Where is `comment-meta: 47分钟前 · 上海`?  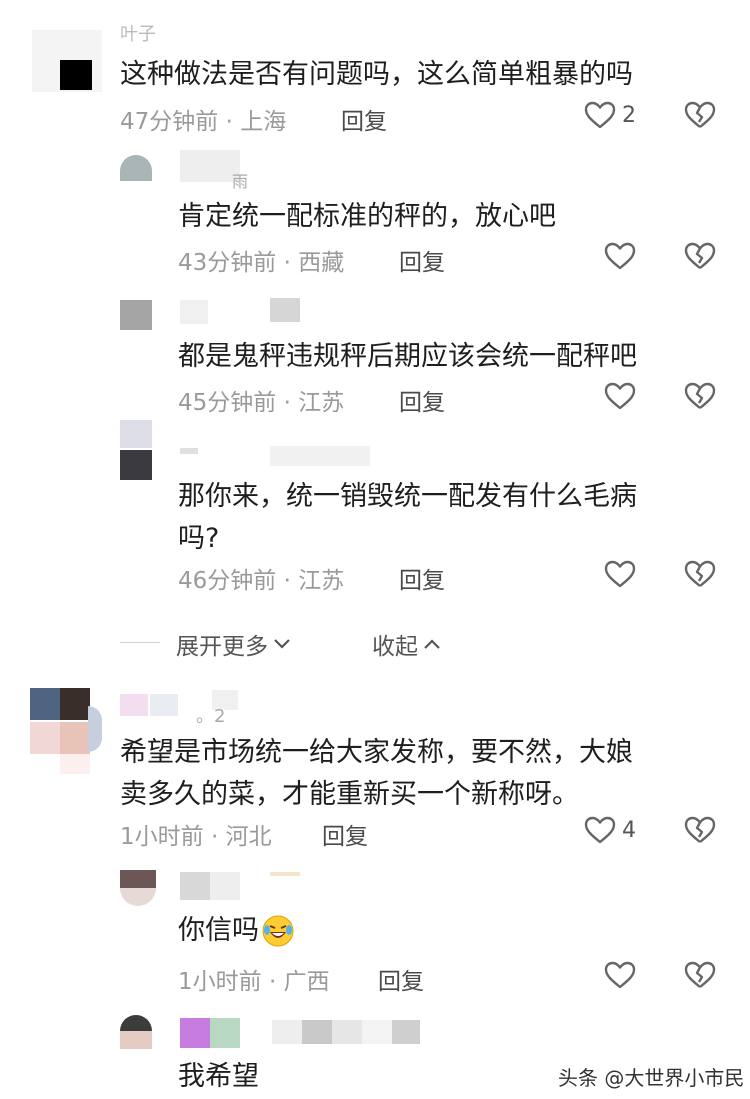 comment-meta: 47分钟前 · 上海 is located at coordinates (203, 119).